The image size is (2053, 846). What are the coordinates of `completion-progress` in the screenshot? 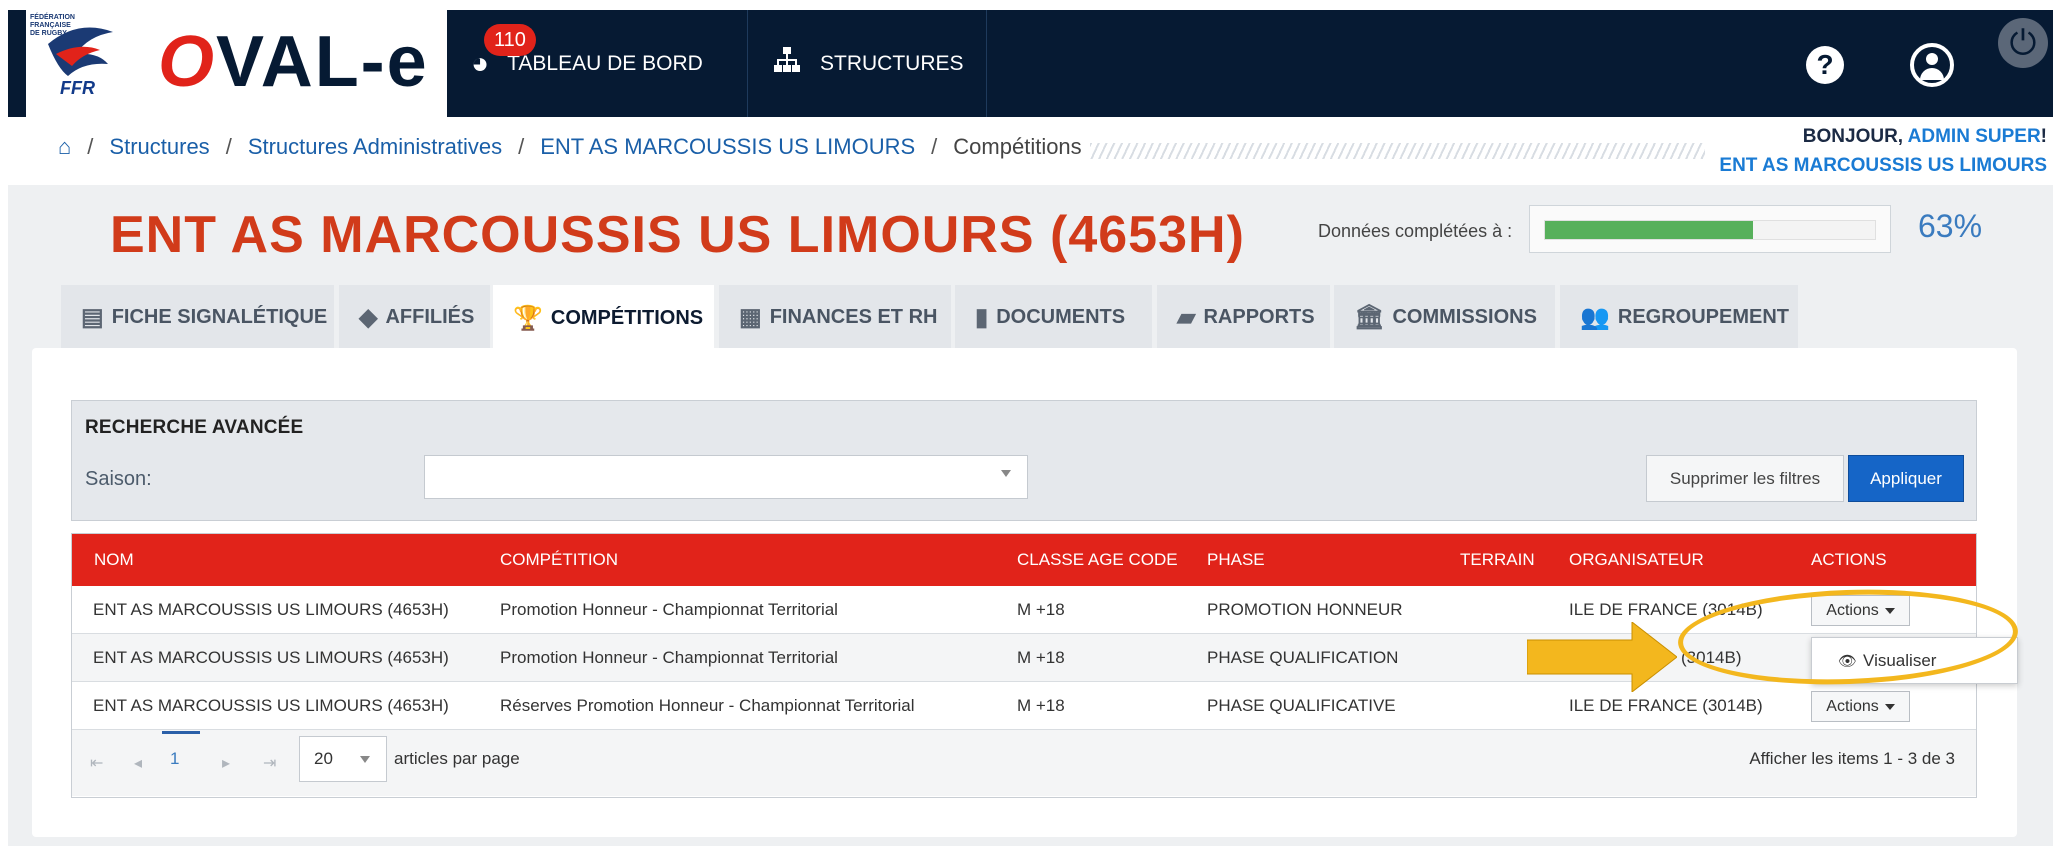 It's located at (1710, 229).